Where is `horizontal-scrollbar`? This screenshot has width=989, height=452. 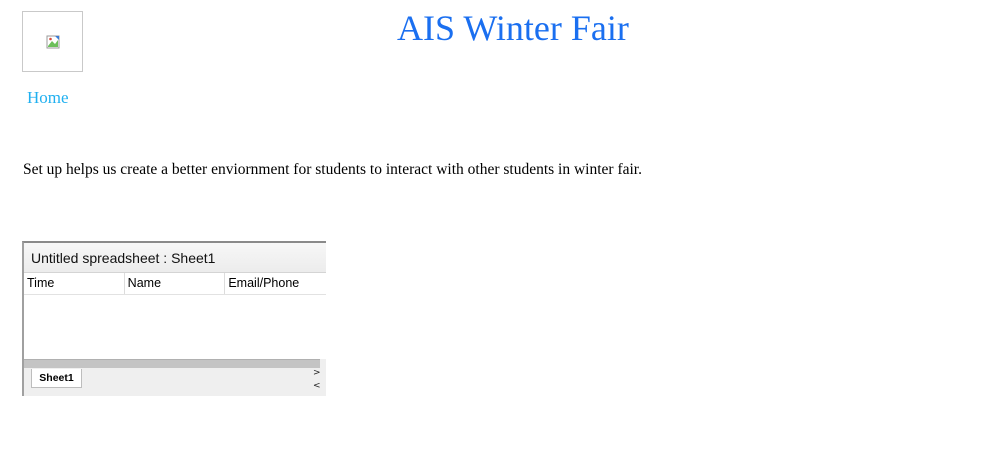 horizontal-scrollbar is located at coordinates (172, 363).